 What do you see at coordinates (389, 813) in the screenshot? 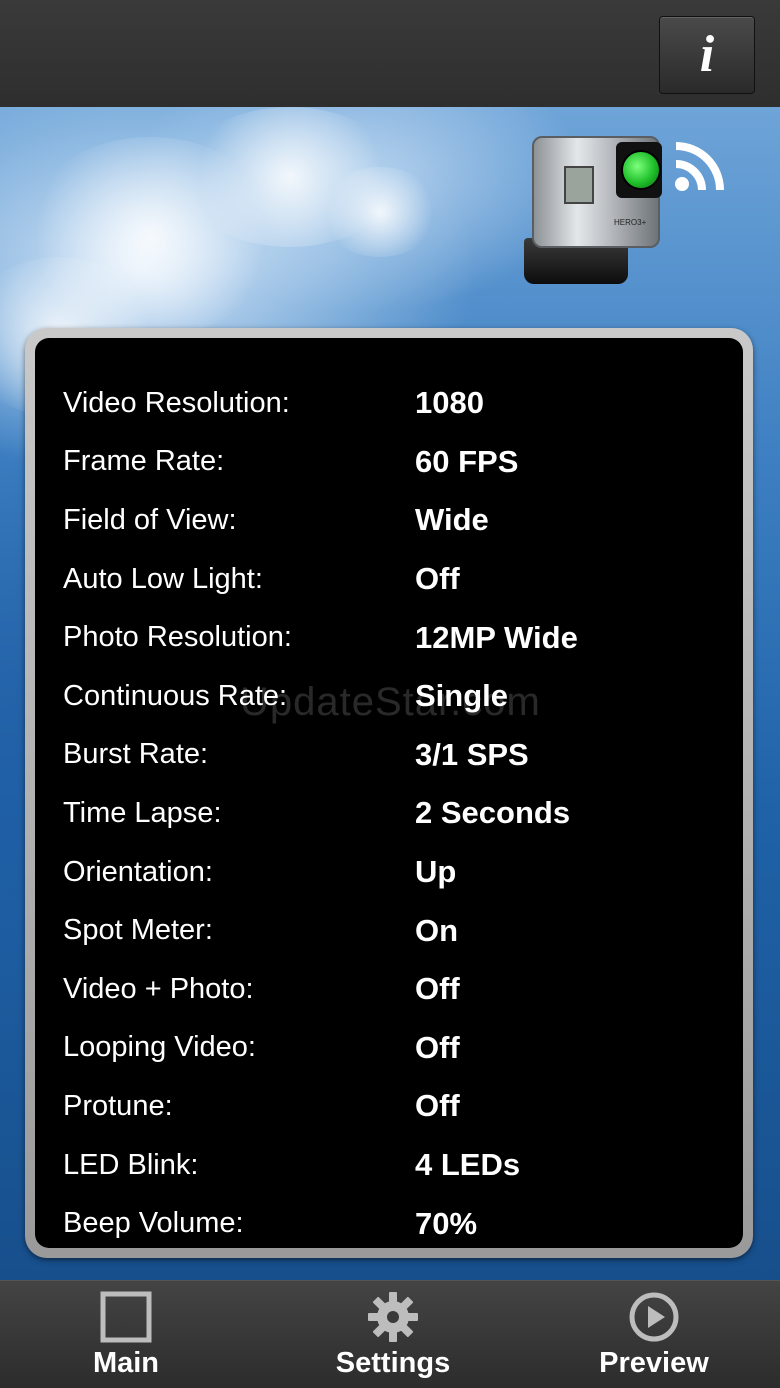
I see `setting-row-time-lapse: Time Lapse: 2 Seconds` at bounding box center [389, 813].